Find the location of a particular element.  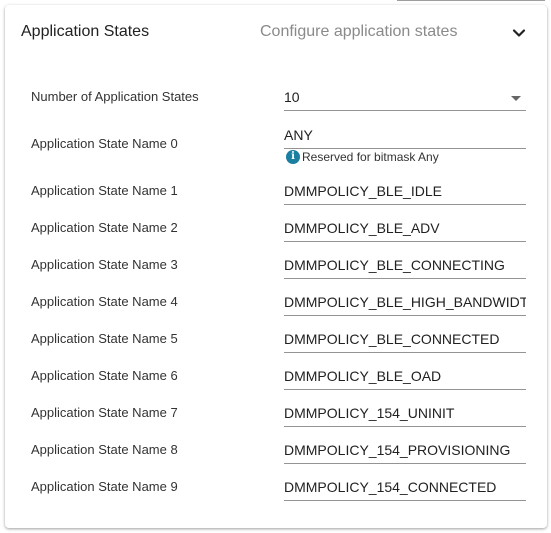

state-value-0: ANY is located at coordinates (298, 135).